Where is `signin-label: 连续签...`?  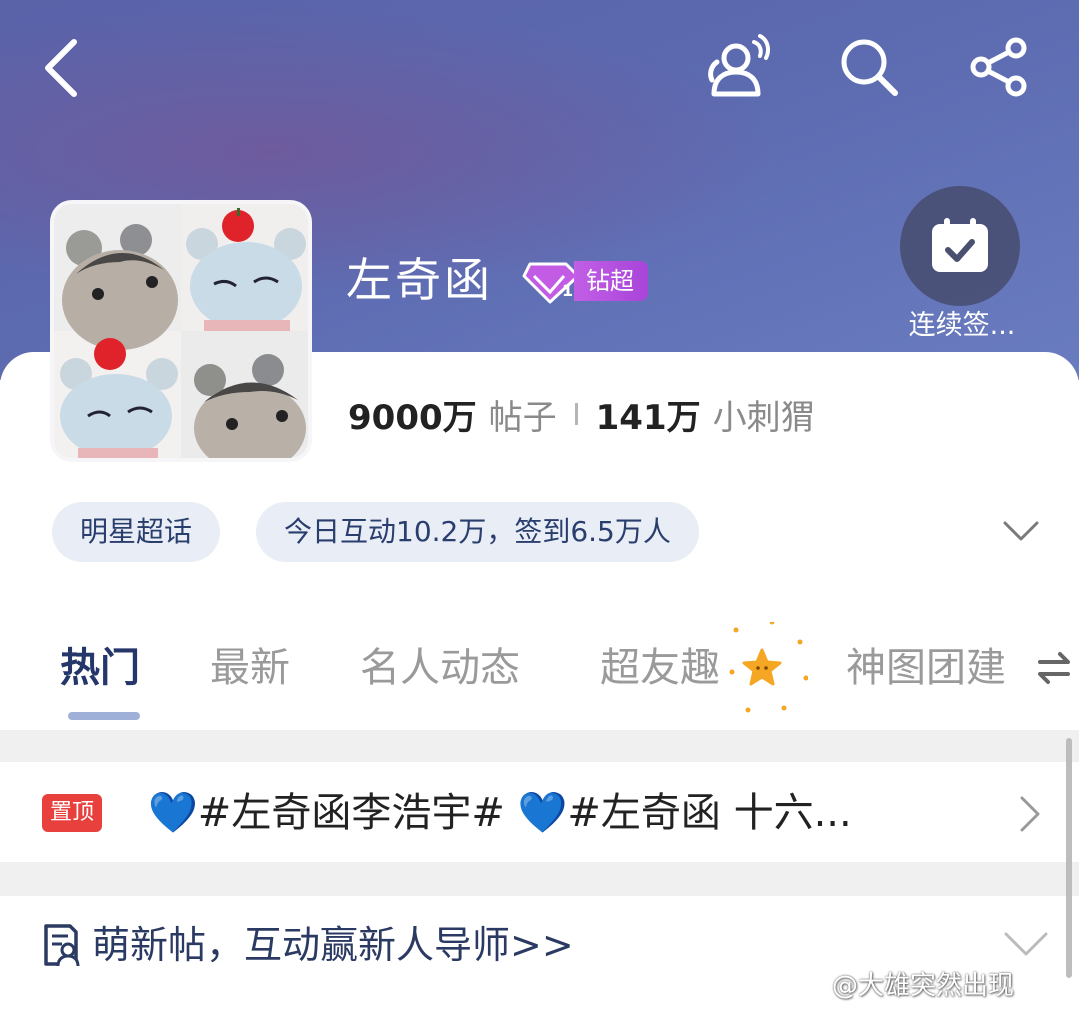
signin-label: 连续签... is located at coordinates (962, 326).